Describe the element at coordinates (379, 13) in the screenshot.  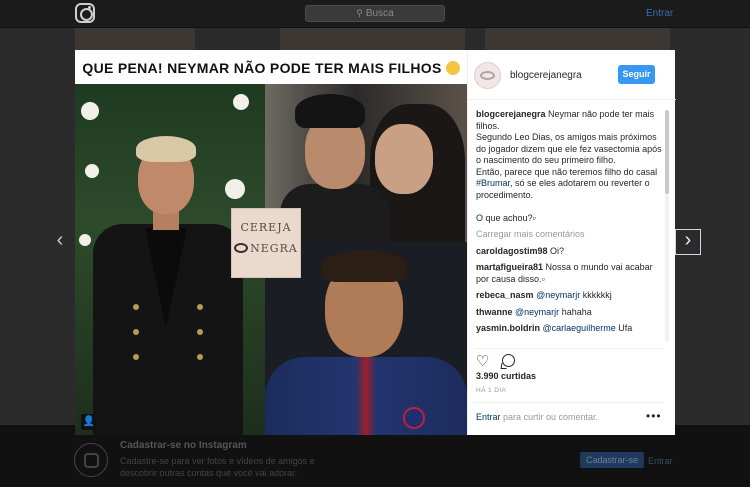
I see `search-placeholder: Busca` at that location.